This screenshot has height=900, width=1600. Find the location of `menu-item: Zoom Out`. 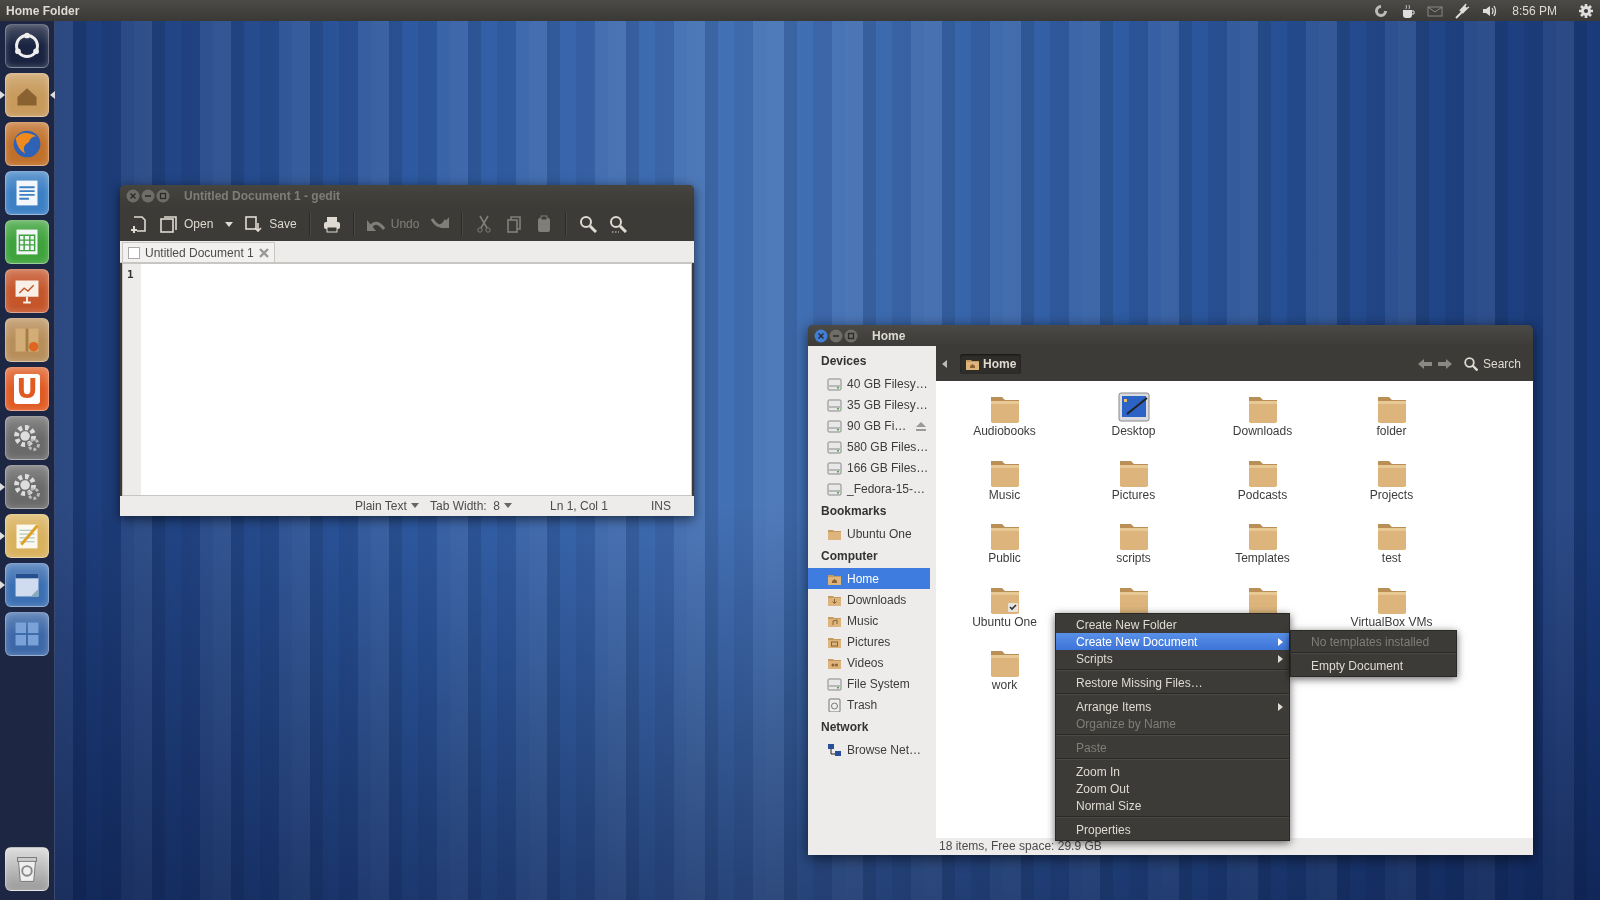

menu-item: Zoom Out is located at coordinates (1172, 788).